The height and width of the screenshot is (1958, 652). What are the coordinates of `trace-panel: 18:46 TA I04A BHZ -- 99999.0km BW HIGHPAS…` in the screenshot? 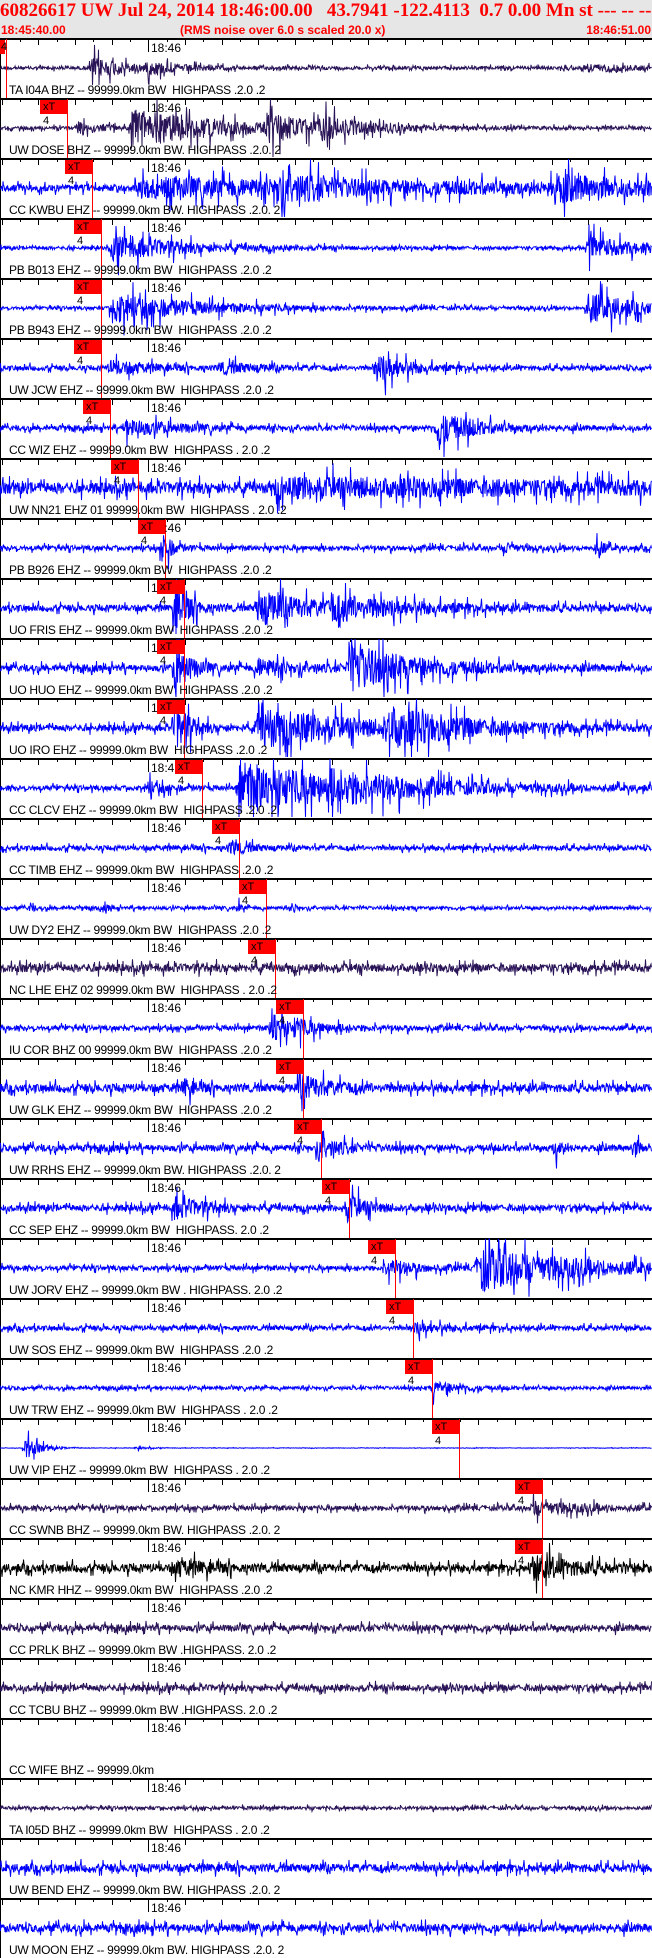 It's located at (326, 69).